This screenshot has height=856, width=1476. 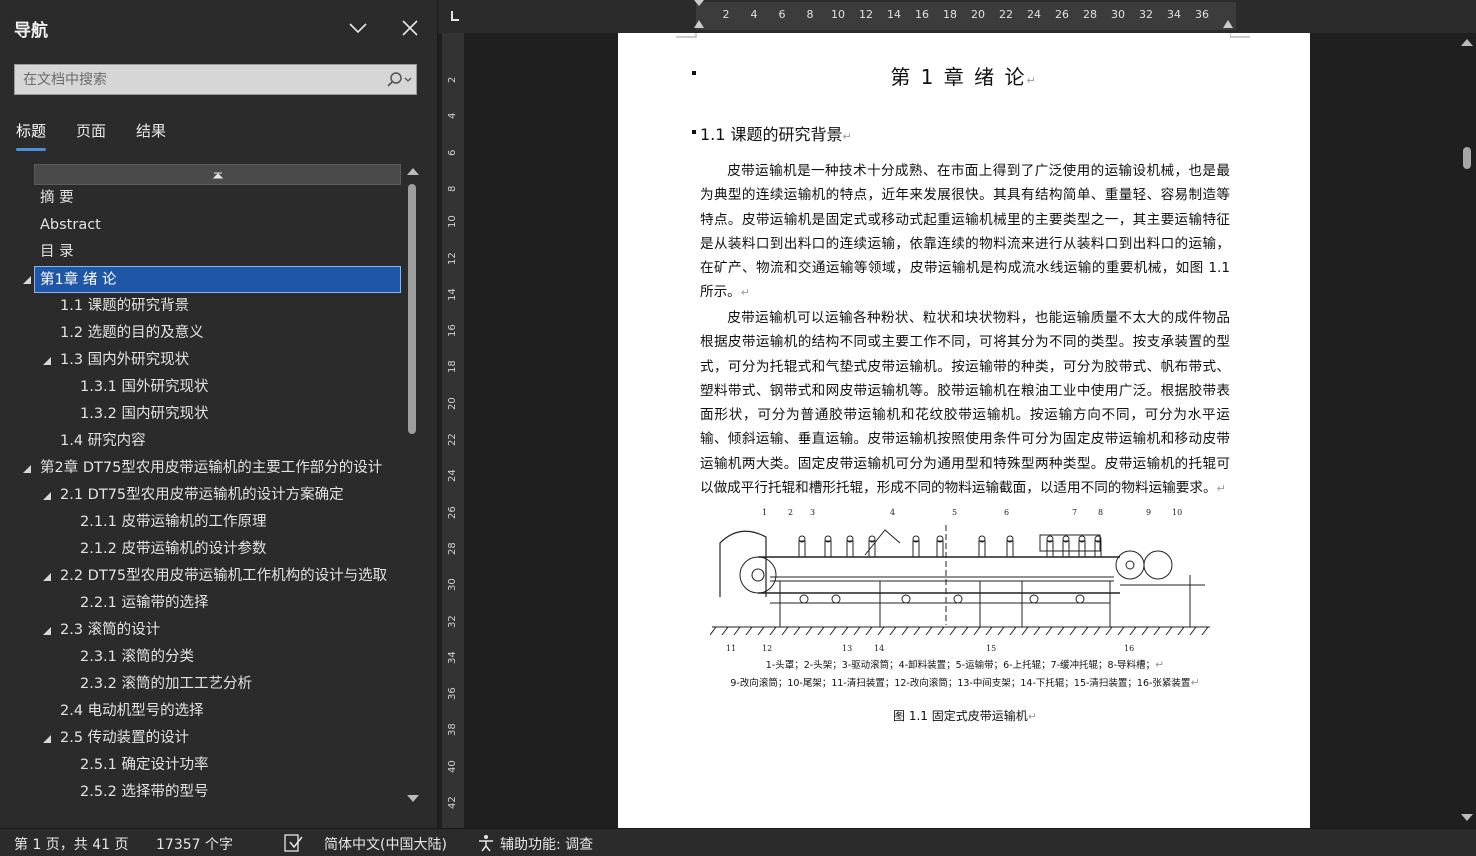 I want to click on heading-item: 2.1.2 皮带运输机的设计参数, so click(x=243, y=549).